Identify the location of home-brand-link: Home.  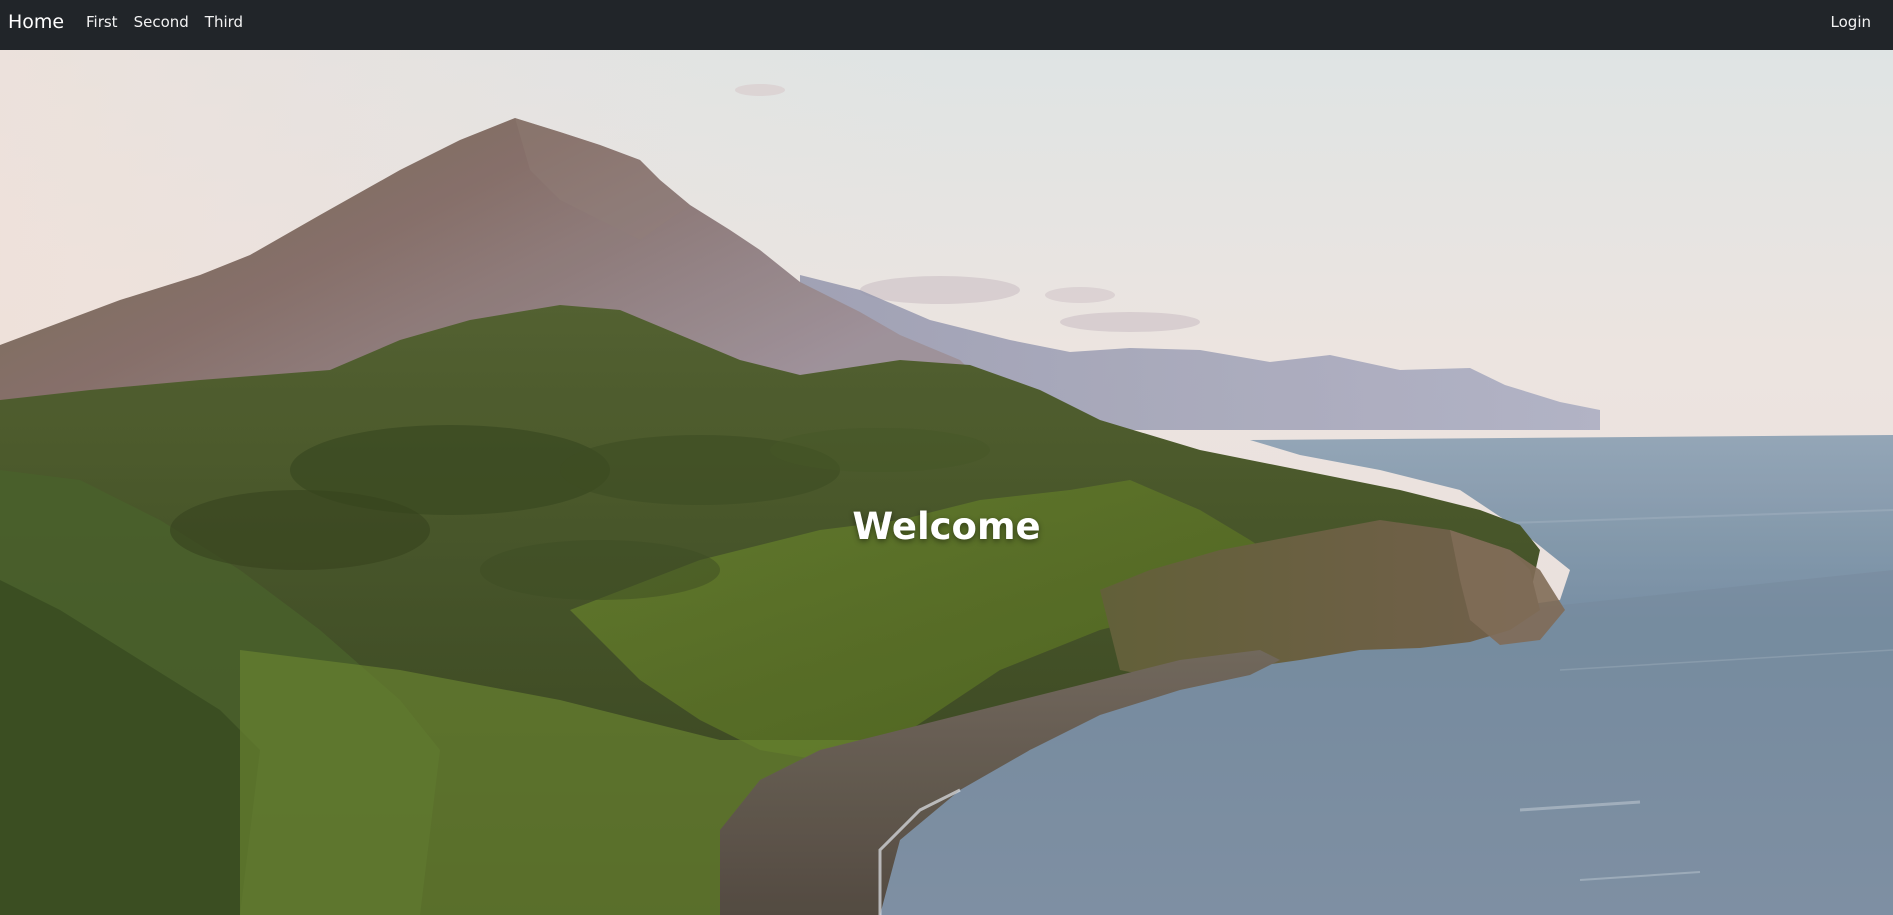
(36, 22).